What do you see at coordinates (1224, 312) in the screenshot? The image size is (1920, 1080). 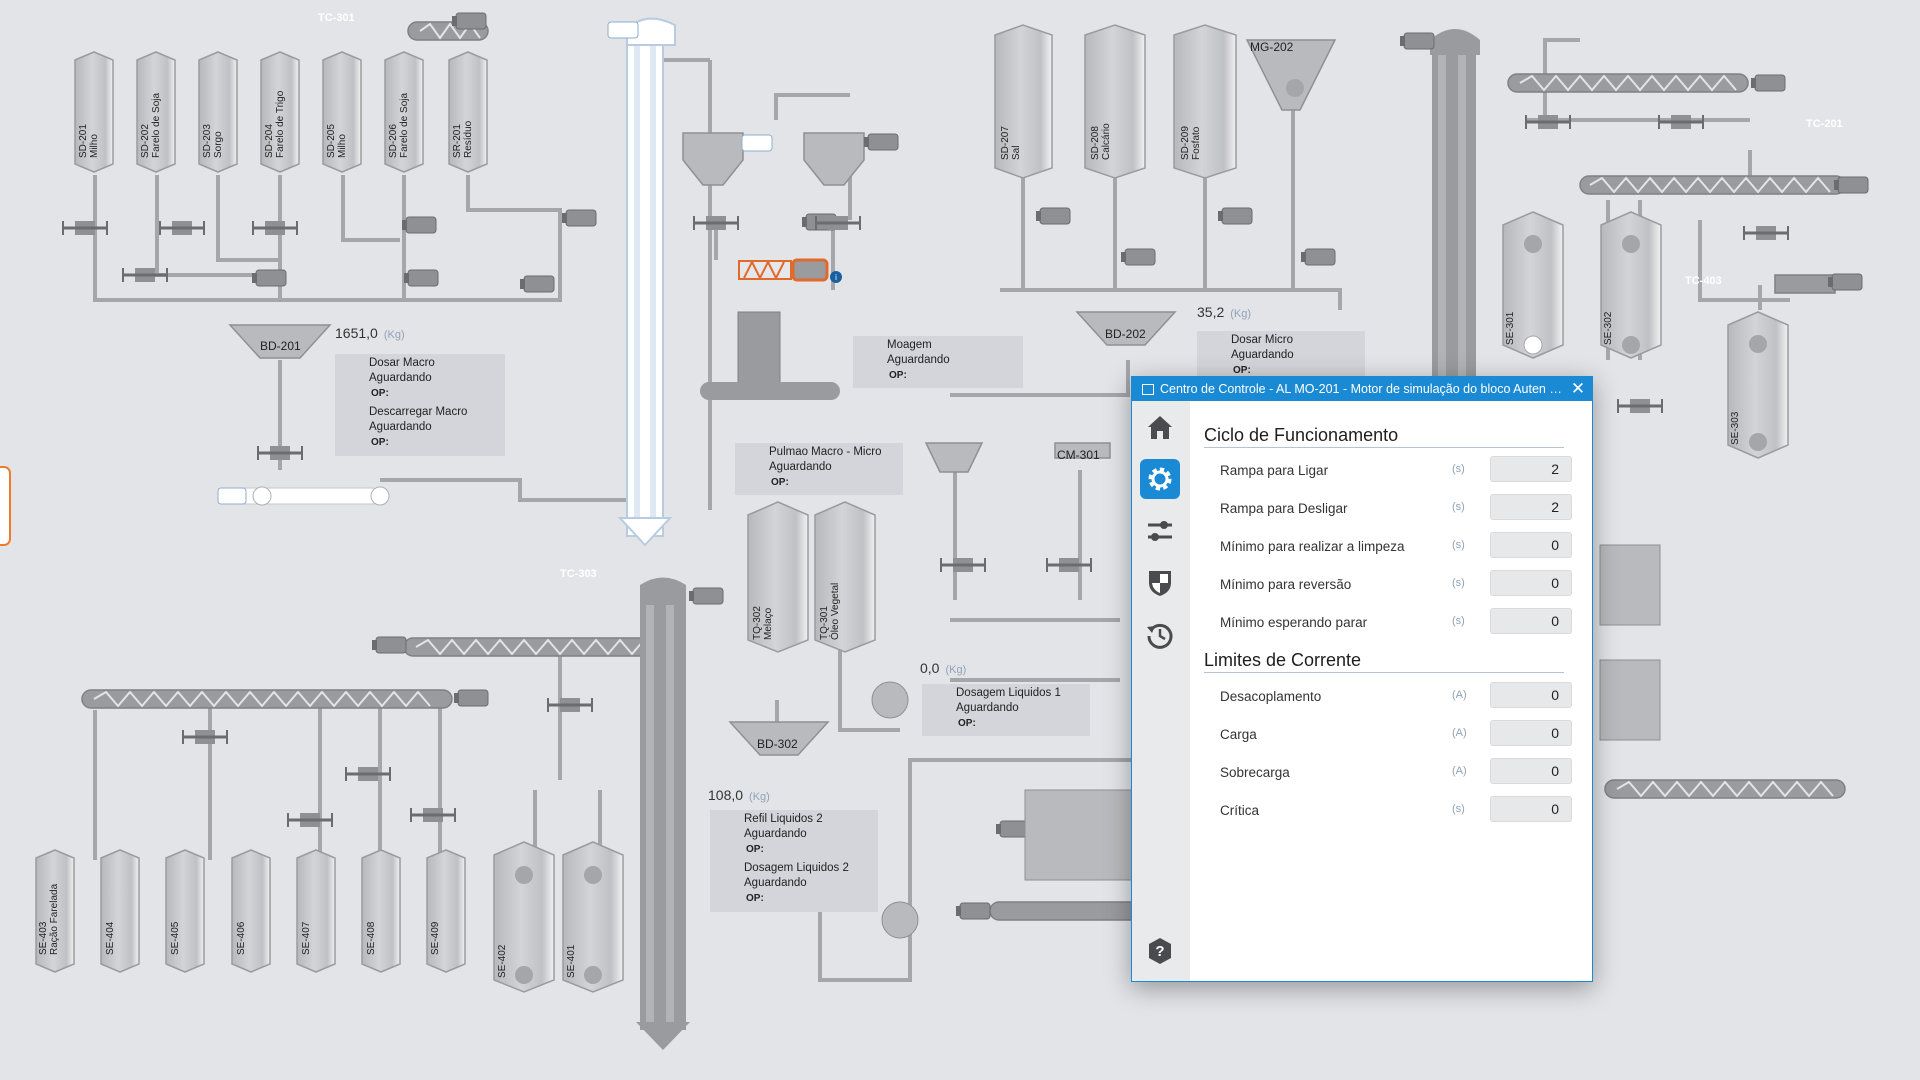 I see `scale-reading-bd202: 35,2 (Kg)` at bounding box center [1224, 312].